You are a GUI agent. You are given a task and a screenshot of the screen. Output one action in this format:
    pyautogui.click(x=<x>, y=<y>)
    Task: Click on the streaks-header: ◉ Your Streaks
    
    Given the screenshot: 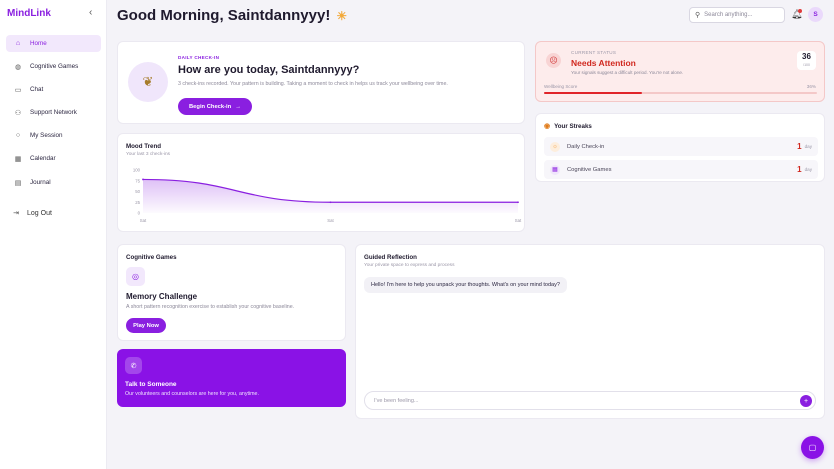 What is the action you would take?
    pyautogui.click(x=568, y=126)
    